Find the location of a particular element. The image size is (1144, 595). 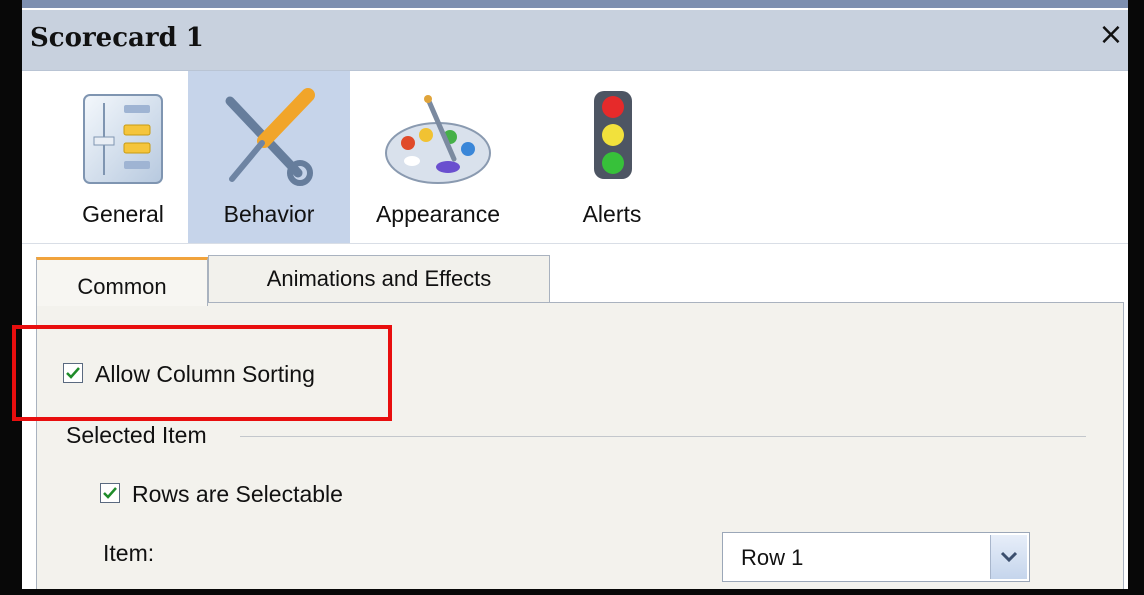

toolbar-general-button: General is located at coordinates (123, 157).